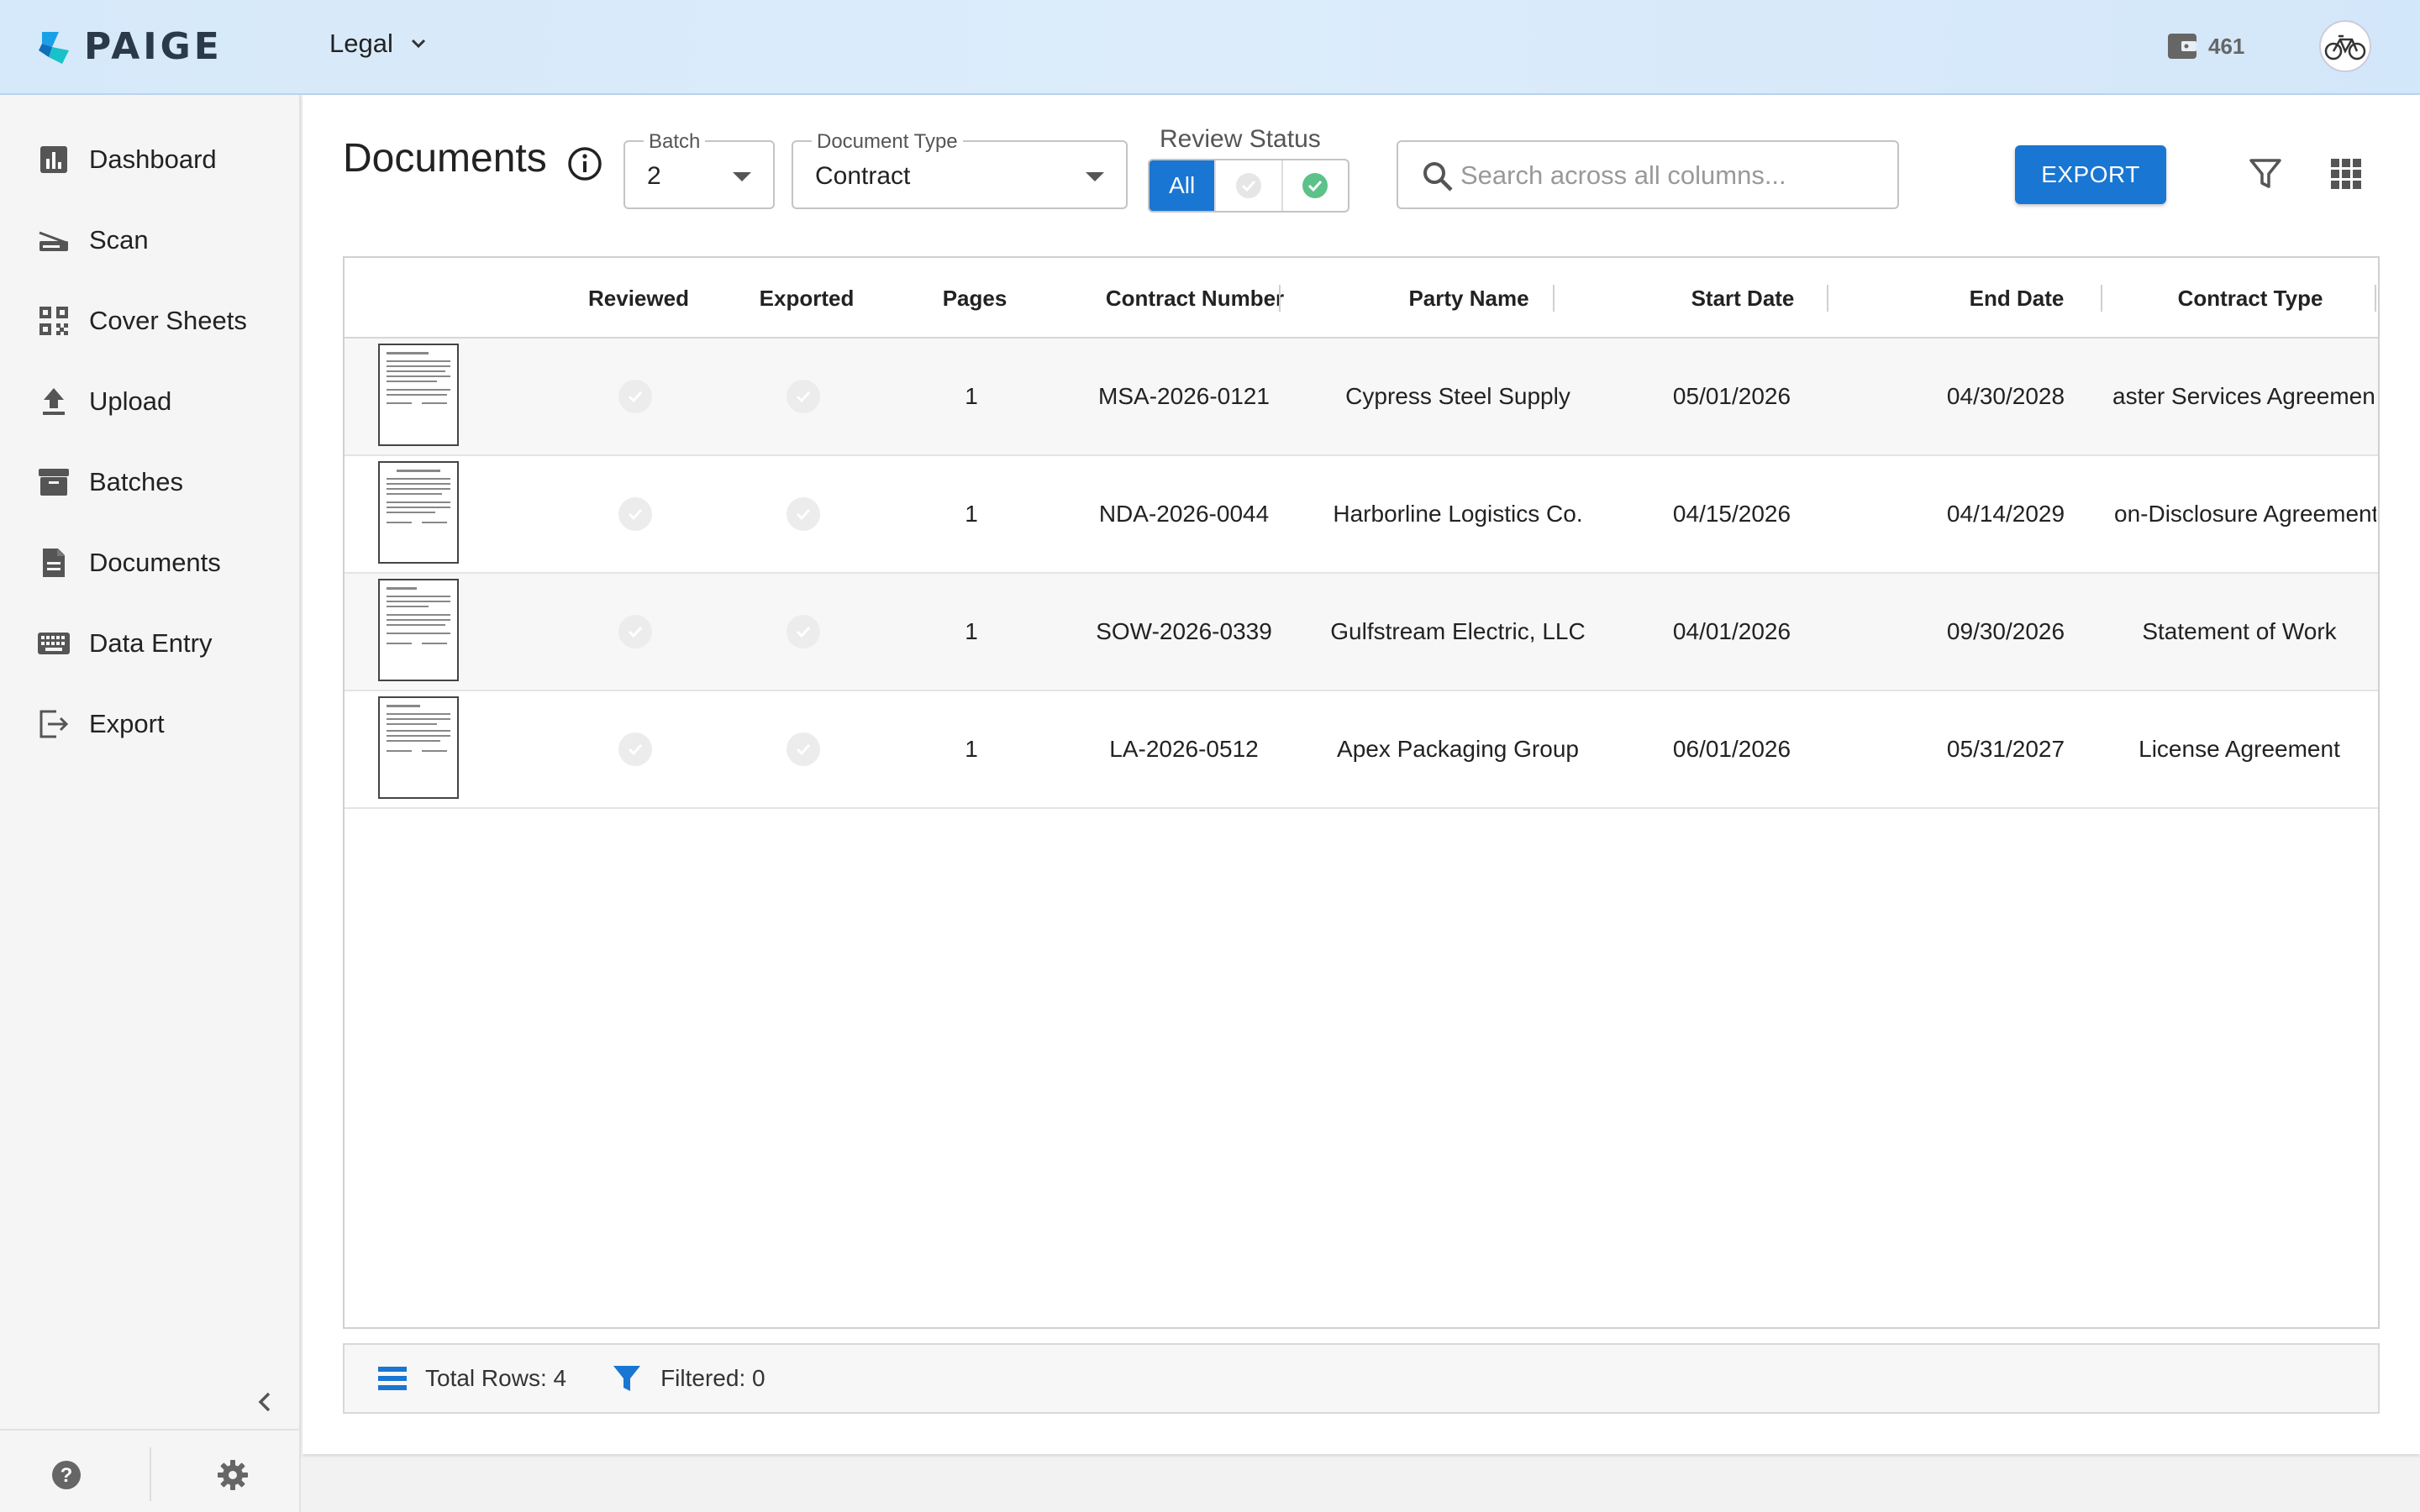 The width and height of the screenshot is (2420, 1512). Describe the element at coordinates (2250, 298) in the screenshot. I see `column-header-contract-type: Contract Type` at that location.